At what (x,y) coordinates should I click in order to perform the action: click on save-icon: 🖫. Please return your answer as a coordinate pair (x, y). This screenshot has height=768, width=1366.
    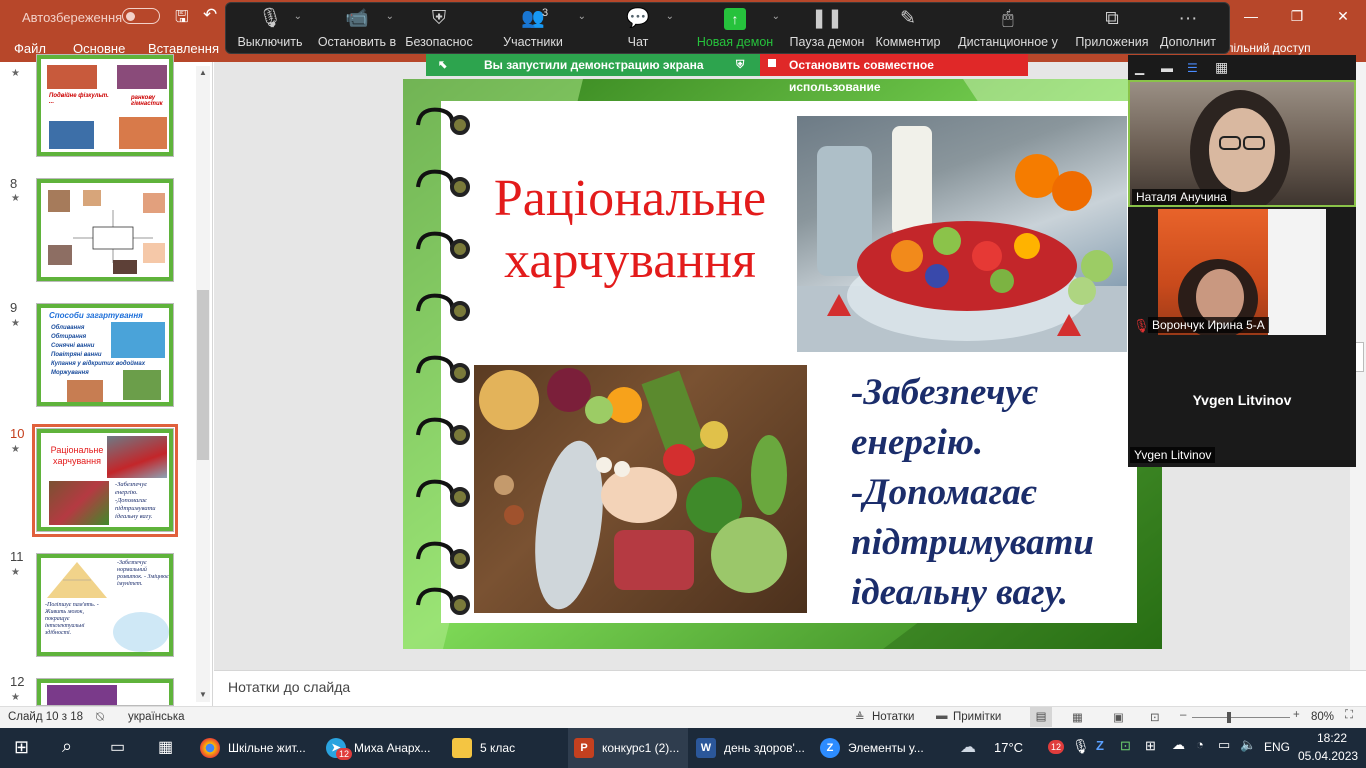
    Looking at the image, I should click on (182, 19).